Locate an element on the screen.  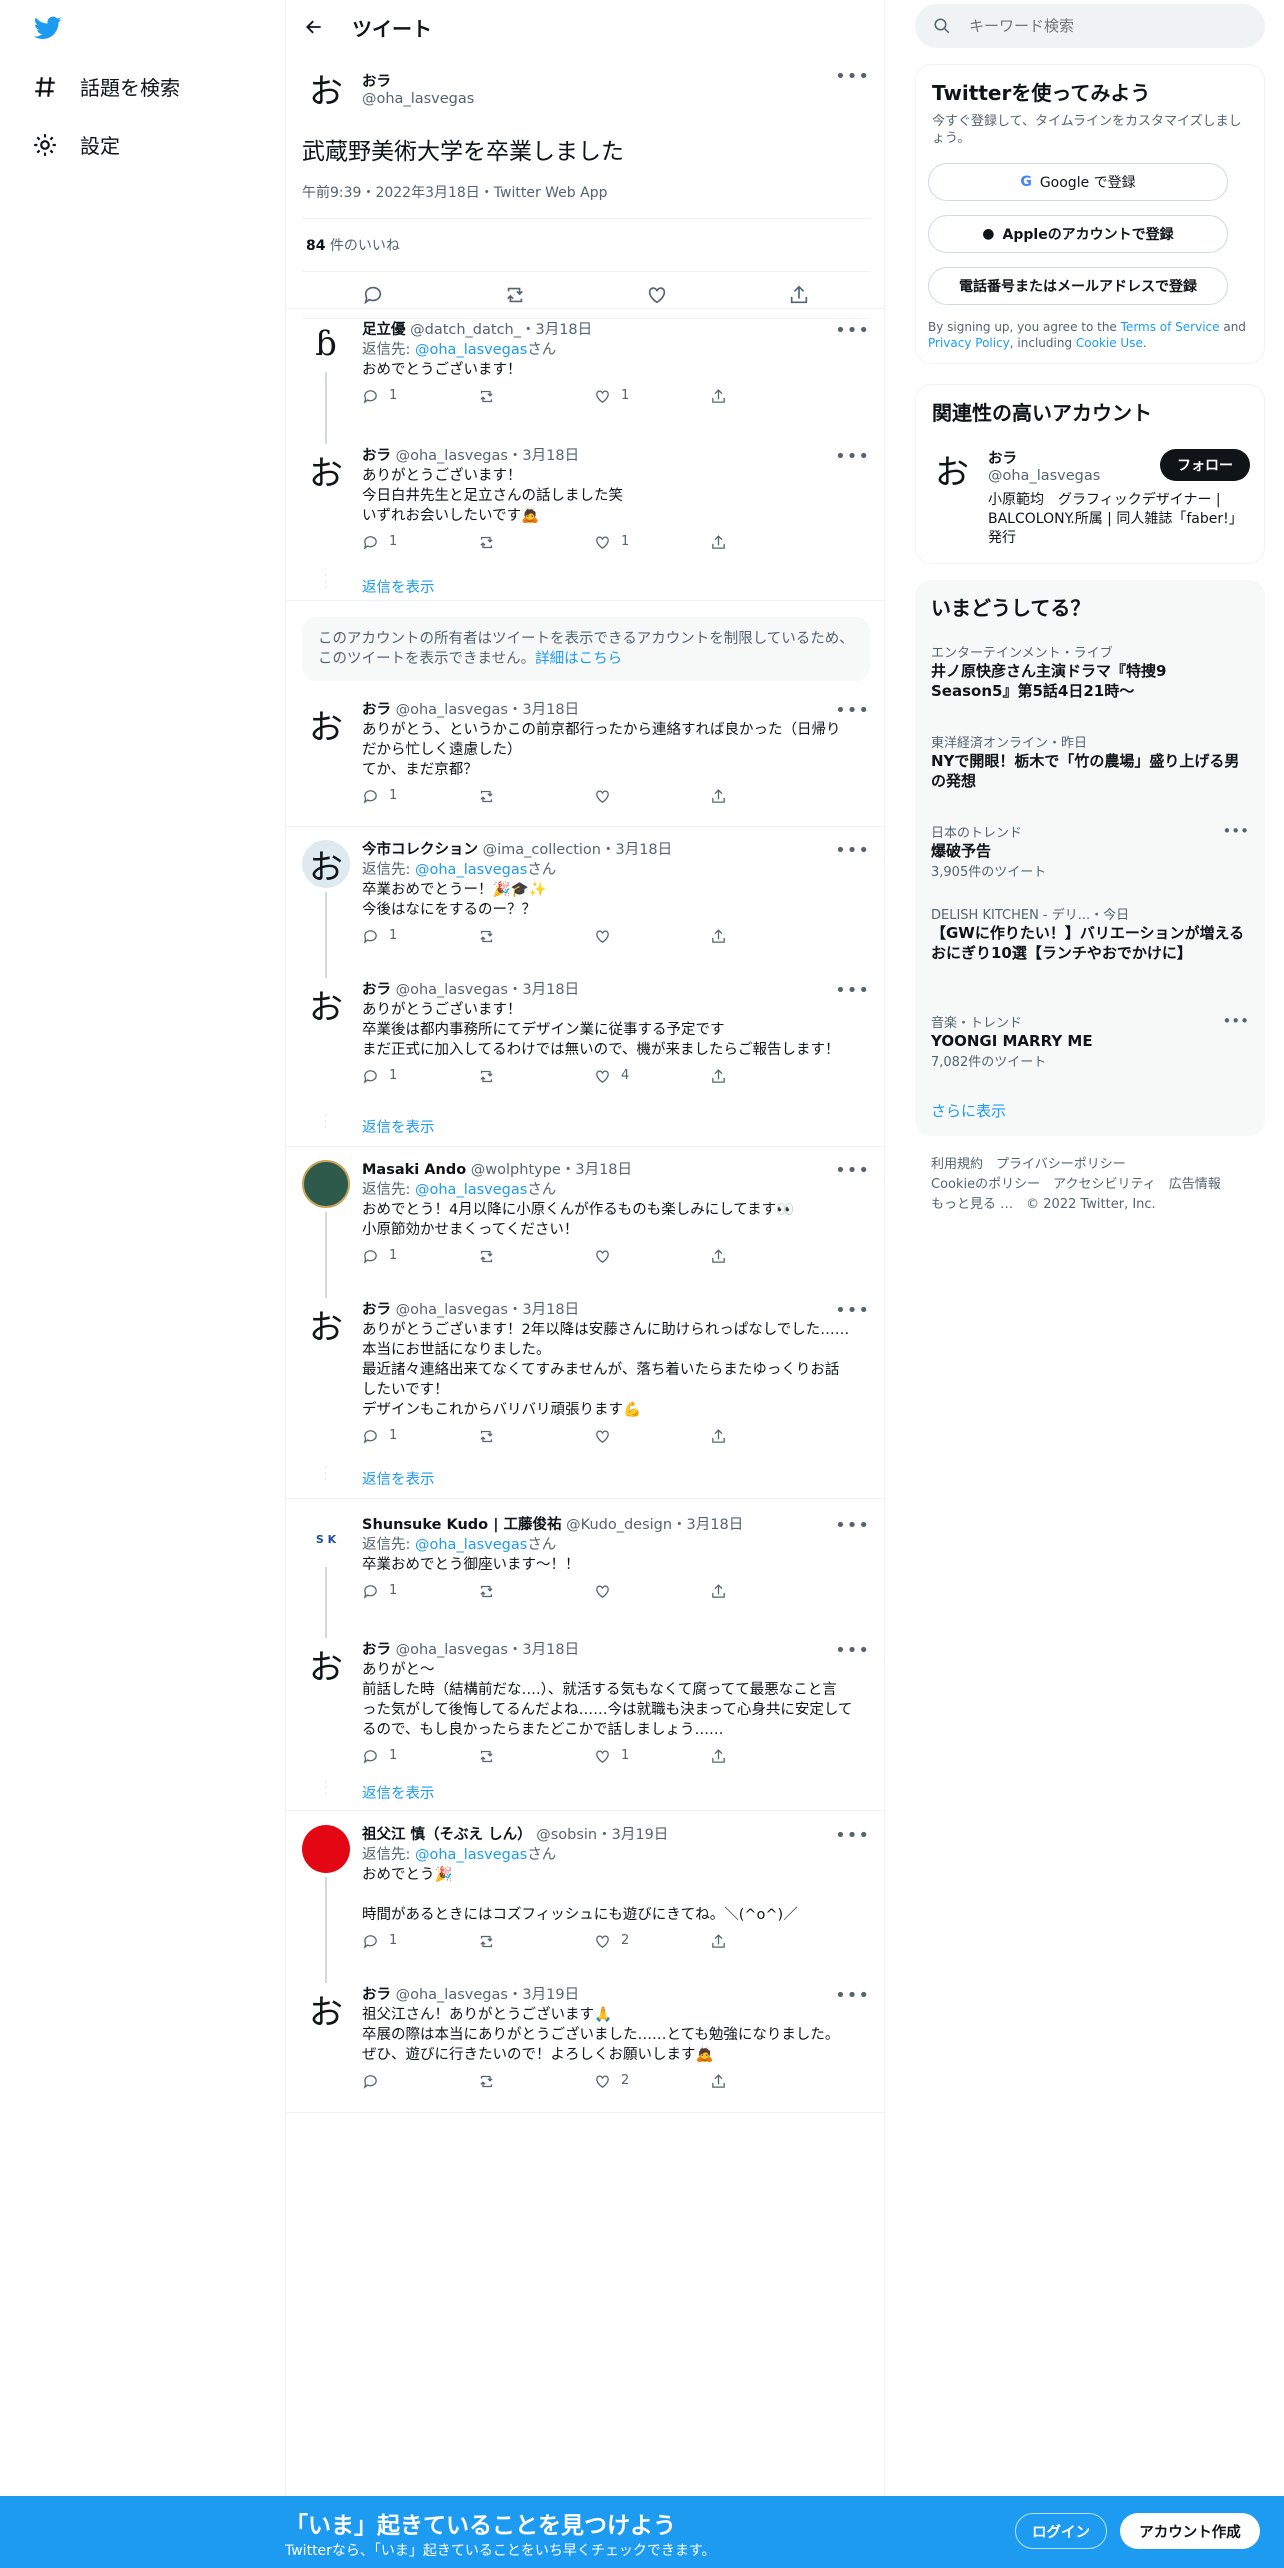
author-handle: @ima_collection is located at coordinates (542, 850).